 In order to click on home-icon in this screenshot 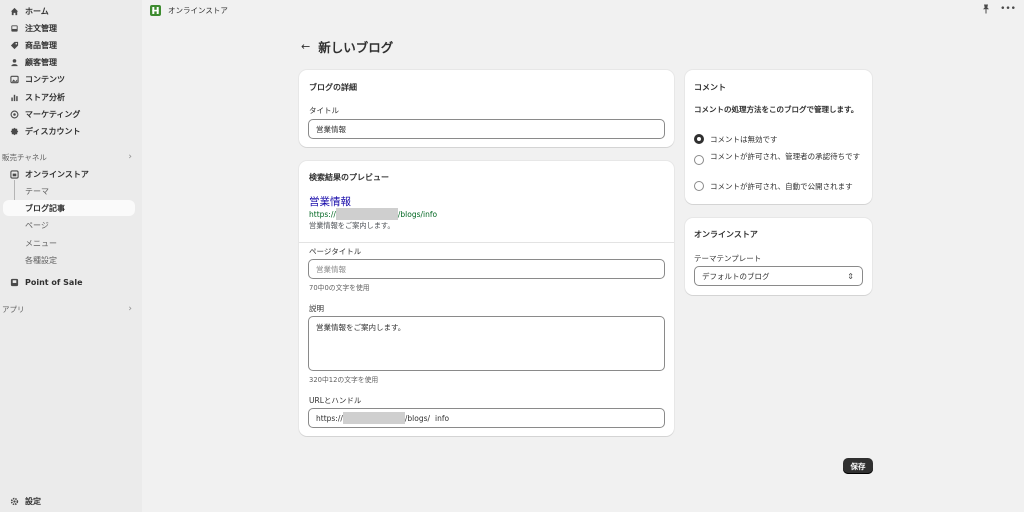, I will do `click(14, 11)`.